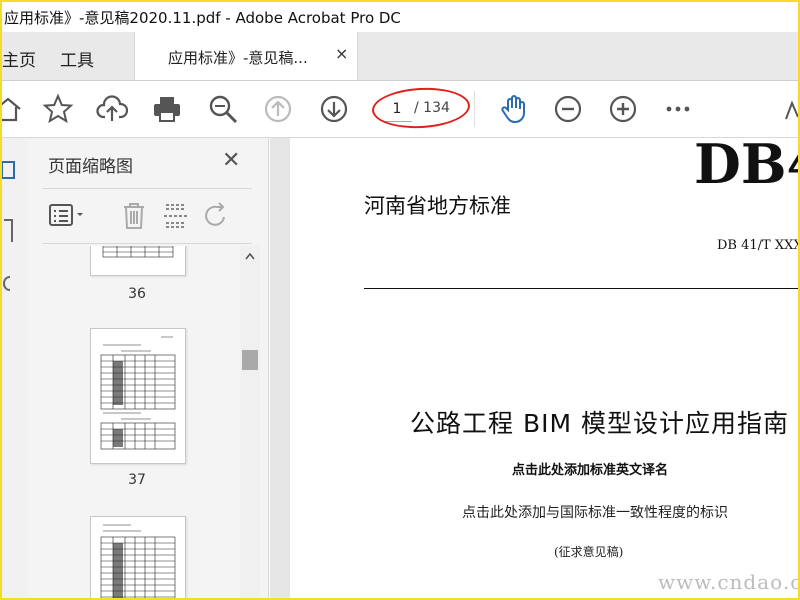  Describe the element at coordinates (599, 423) in the screenshot. I see `document-title: 公路工程 BIM 模型设计应用指南` at that location.